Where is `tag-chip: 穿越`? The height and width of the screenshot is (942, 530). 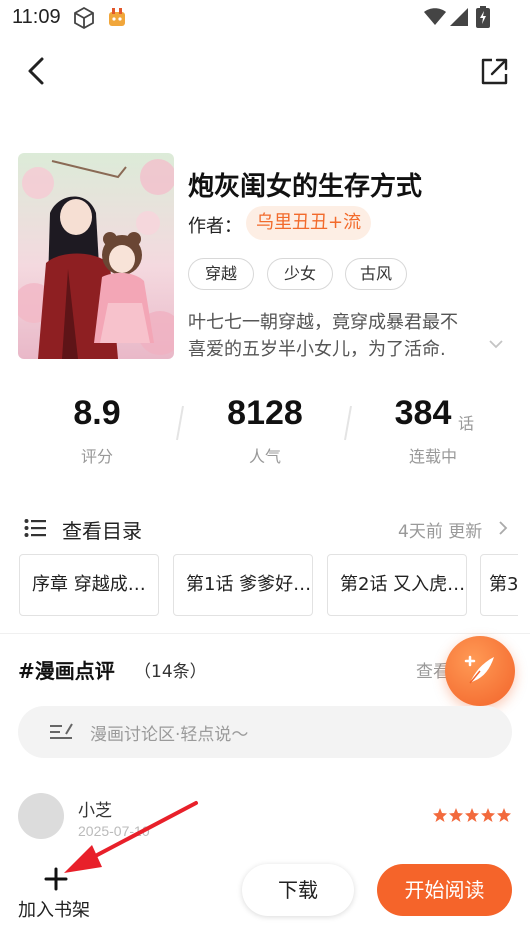 tag-chip: 穿越 is located at coordinates (221, 274).